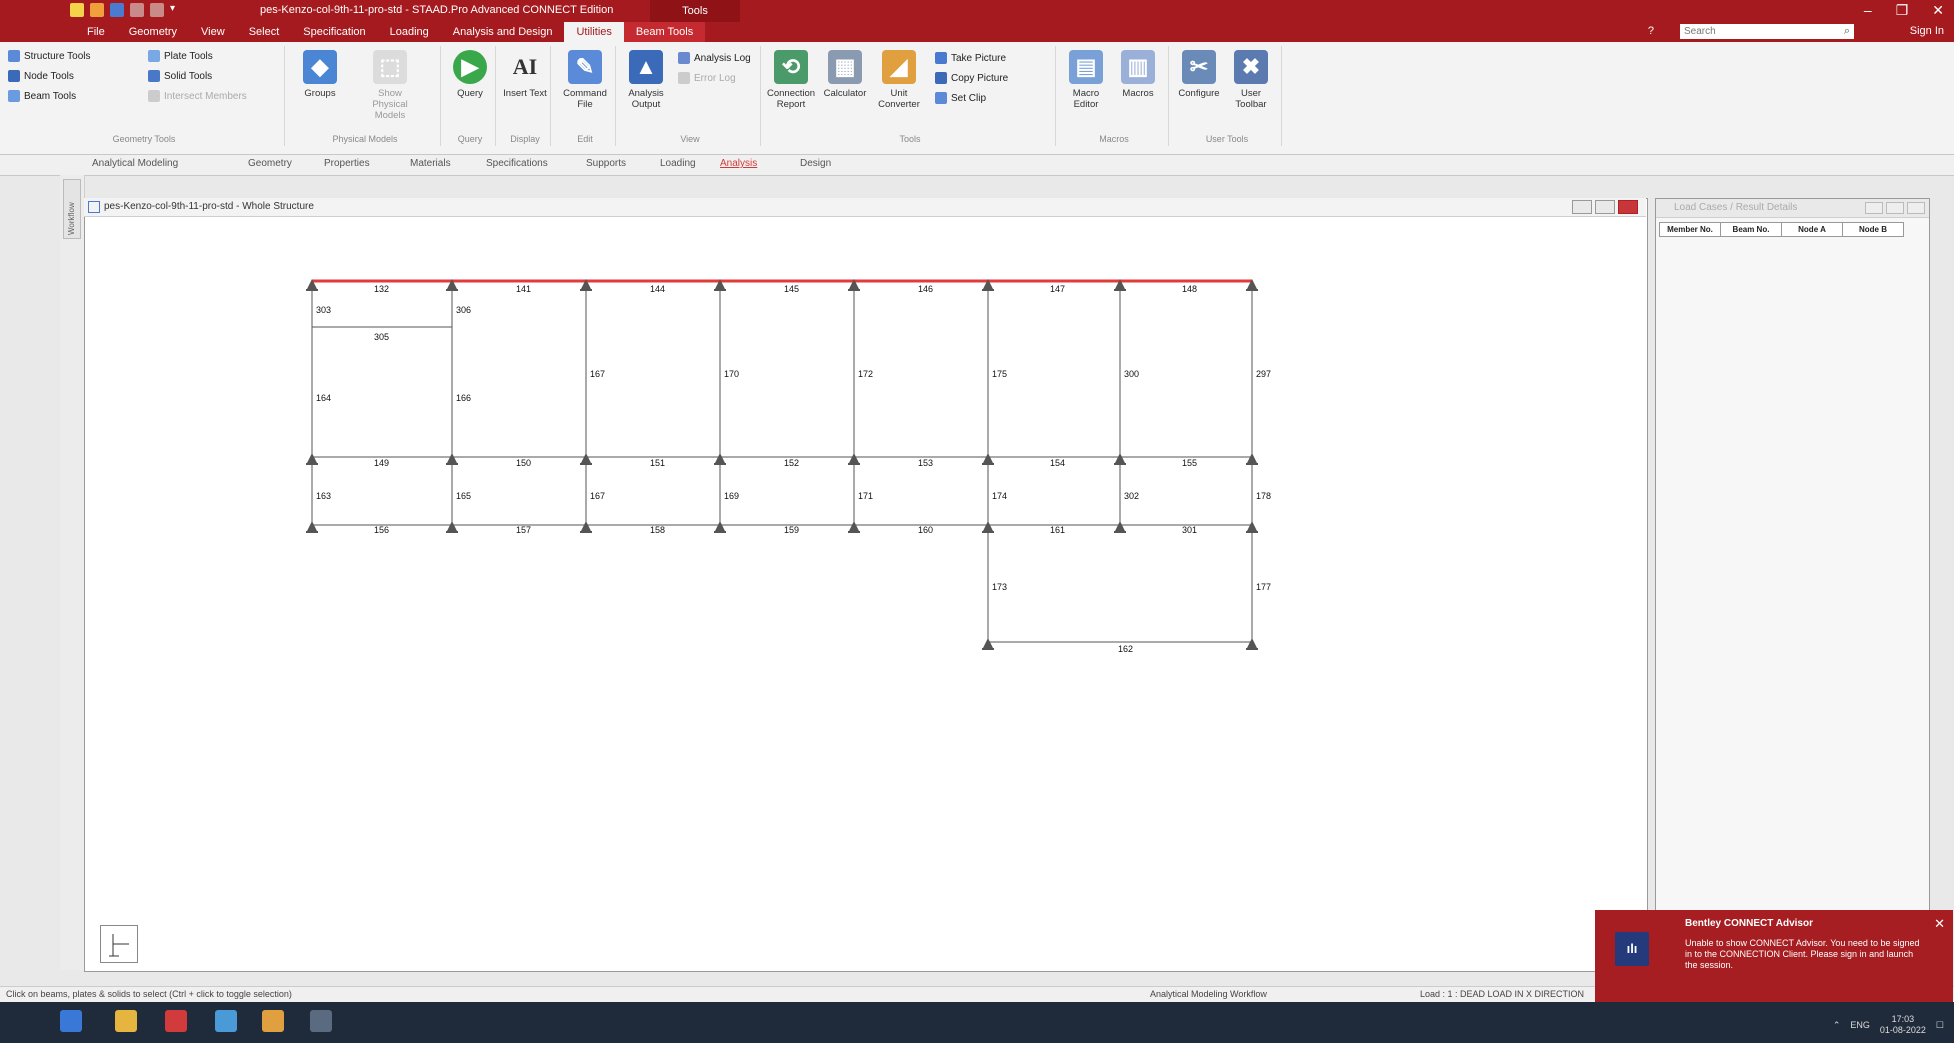 The width and height of the screenshot is (1954, 1043). What do you see at coordinates (585, 79) in the screenshot?
I see `command-file-button: ✎ Command File` at bounding box center [585, 79].